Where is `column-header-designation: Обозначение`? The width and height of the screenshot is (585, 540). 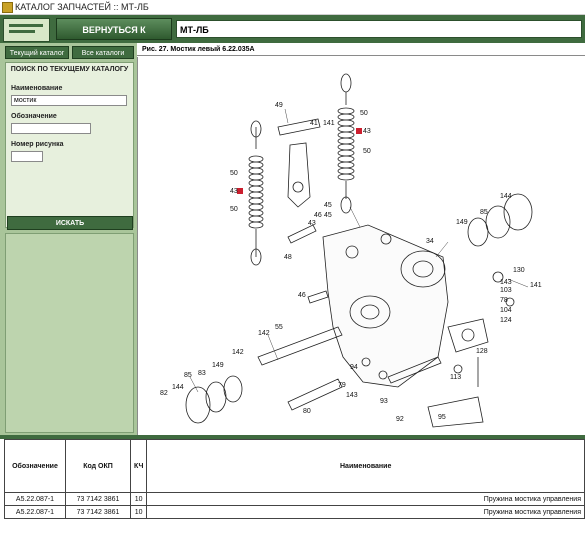 column-header-designation: Обозначение is located at coordinates (35, 466).